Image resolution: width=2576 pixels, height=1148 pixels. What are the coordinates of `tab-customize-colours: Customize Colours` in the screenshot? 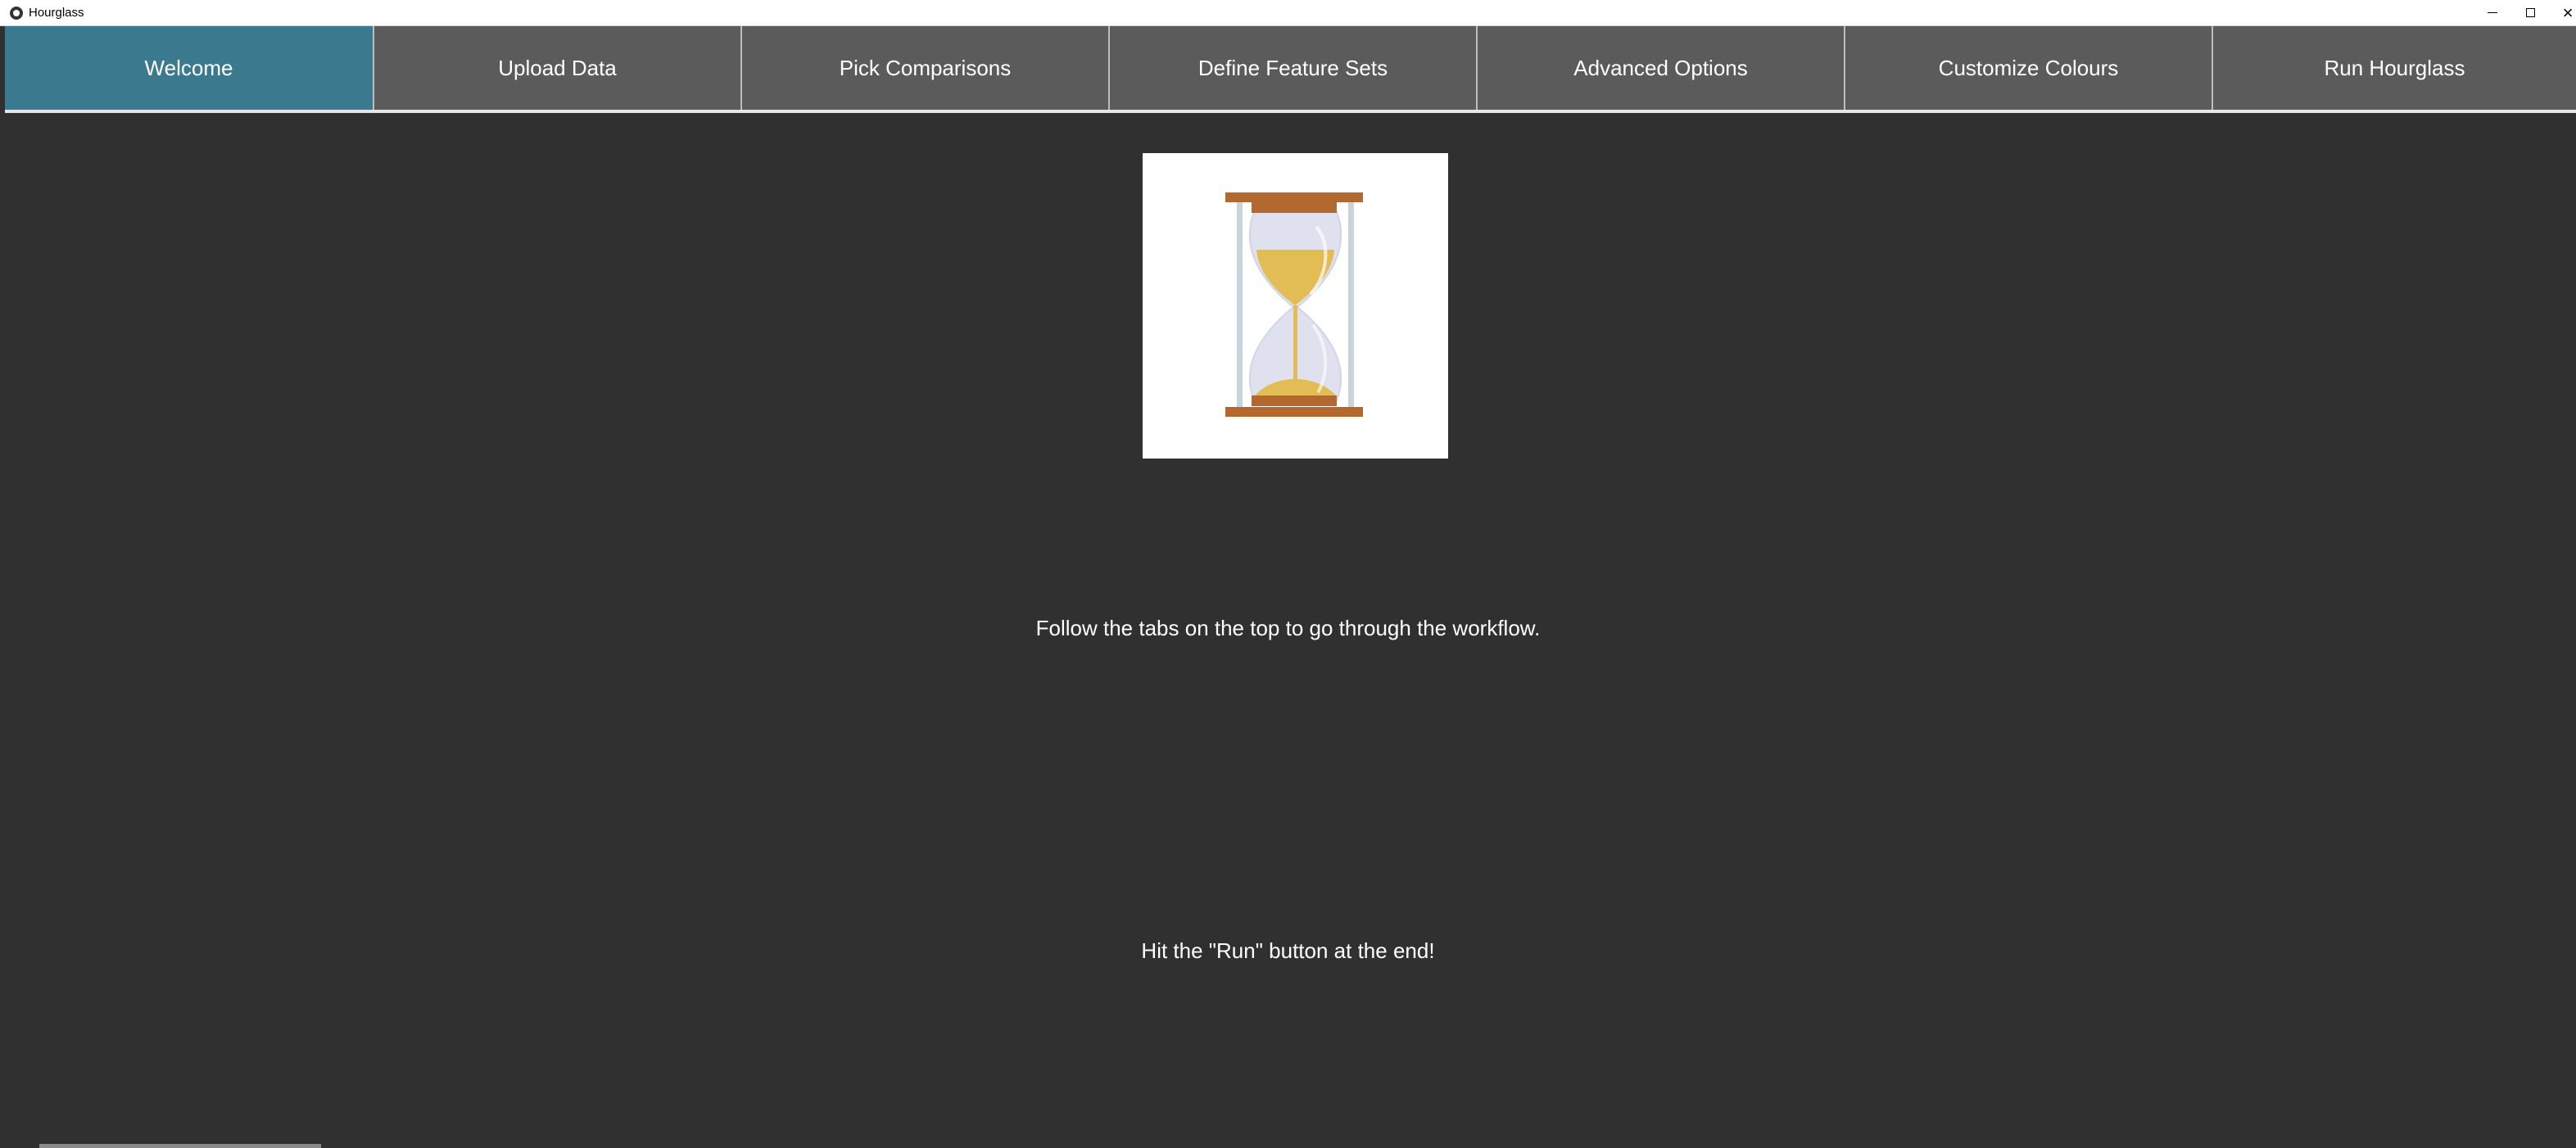 It's located at (2029, 68).